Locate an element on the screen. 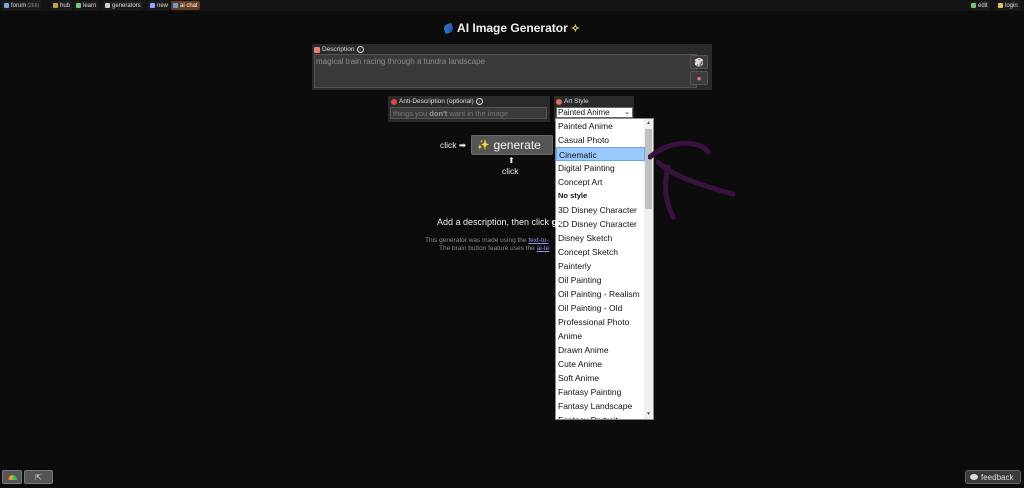 Image resolution: width=1024 pixels, height=488 pixels. art-style-option: Concept Art is located at coordinates (600, 182).